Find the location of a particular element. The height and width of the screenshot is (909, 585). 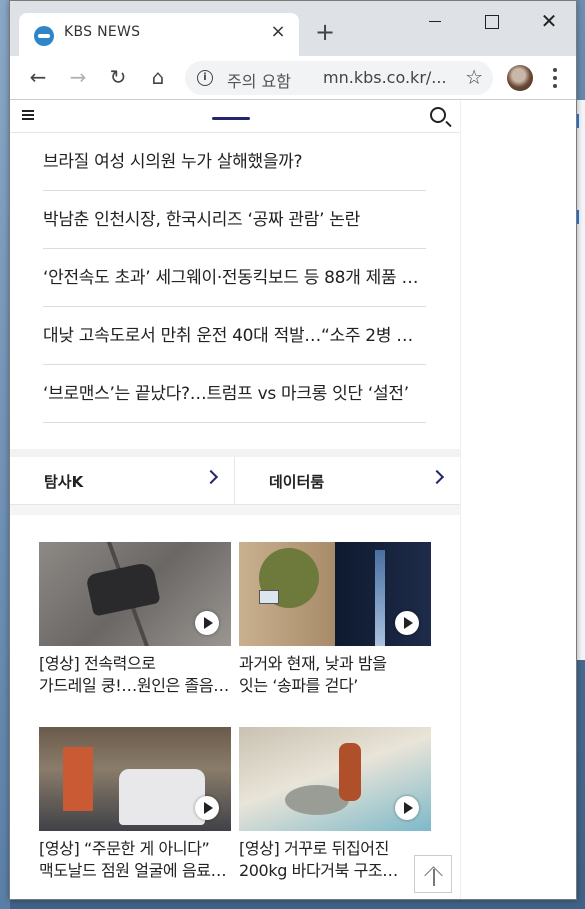

search-icon is located at coordinates (438, 115).